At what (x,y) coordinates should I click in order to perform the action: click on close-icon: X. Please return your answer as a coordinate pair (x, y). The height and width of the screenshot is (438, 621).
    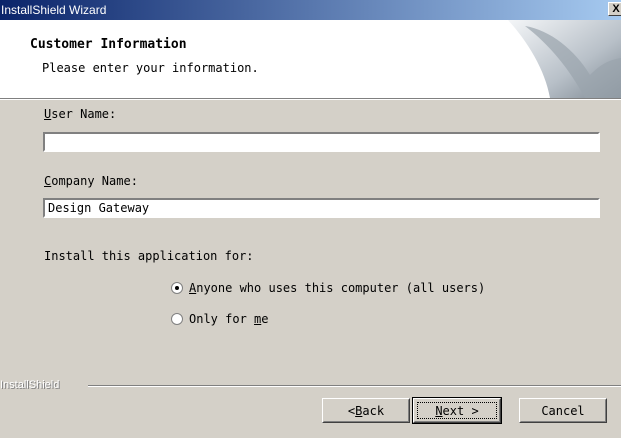
    Looking at the image, I should click on (616, 9).